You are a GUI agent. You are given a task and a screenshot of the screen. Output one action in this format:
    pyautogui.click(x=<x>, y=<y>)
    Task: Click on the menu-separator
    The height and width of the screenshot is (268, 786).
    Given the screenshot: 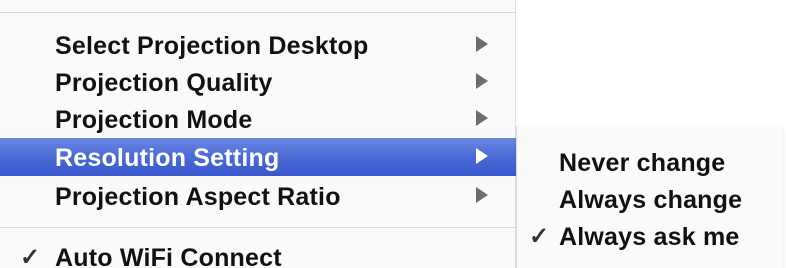 What is the action you would take?
    pyautogui.click(x=257, y=227)
    